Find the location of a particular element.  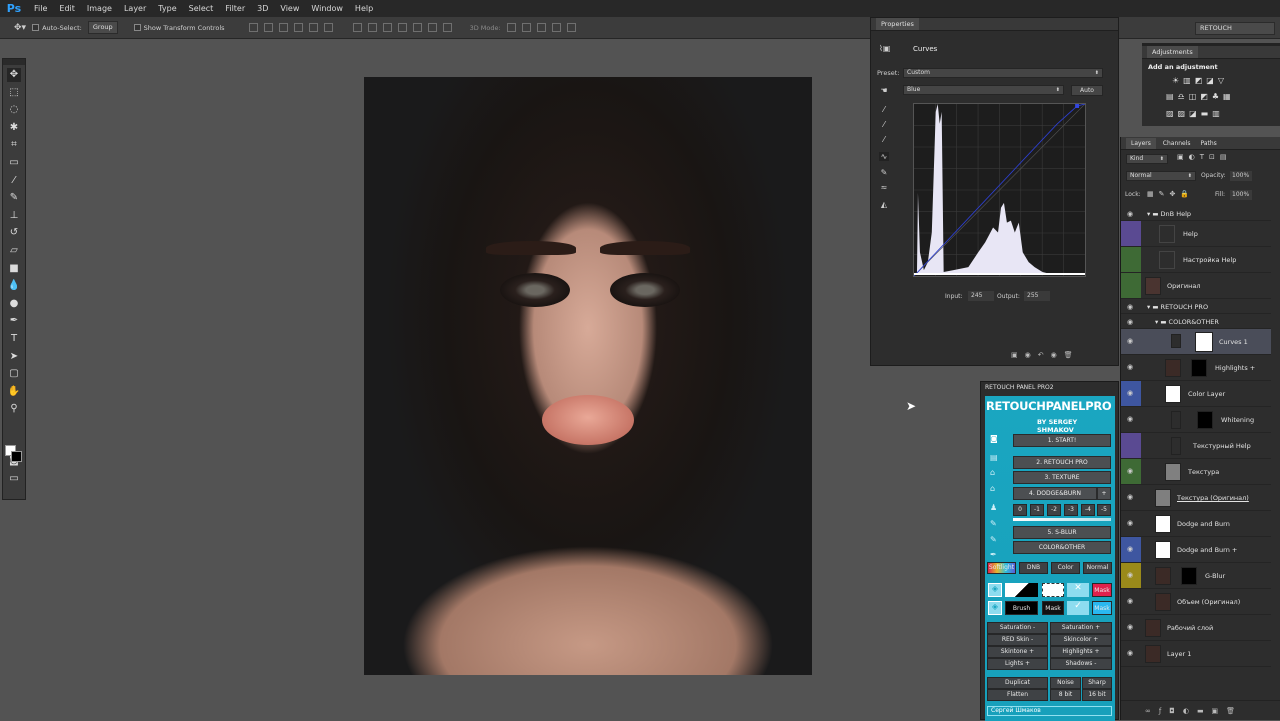

transform-controls-checkbox: Show Transform Controls is located at coordinates (179, 28).